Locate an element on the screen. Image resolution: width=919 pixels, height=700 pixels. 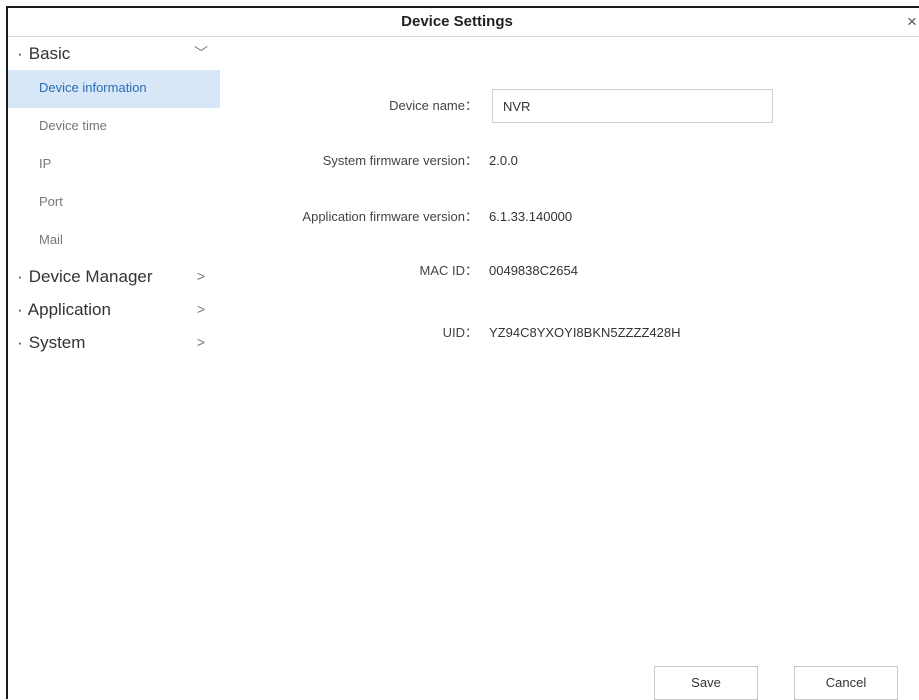
system-firmware-value: 2.0.0 is located at coordinates (503, 160).